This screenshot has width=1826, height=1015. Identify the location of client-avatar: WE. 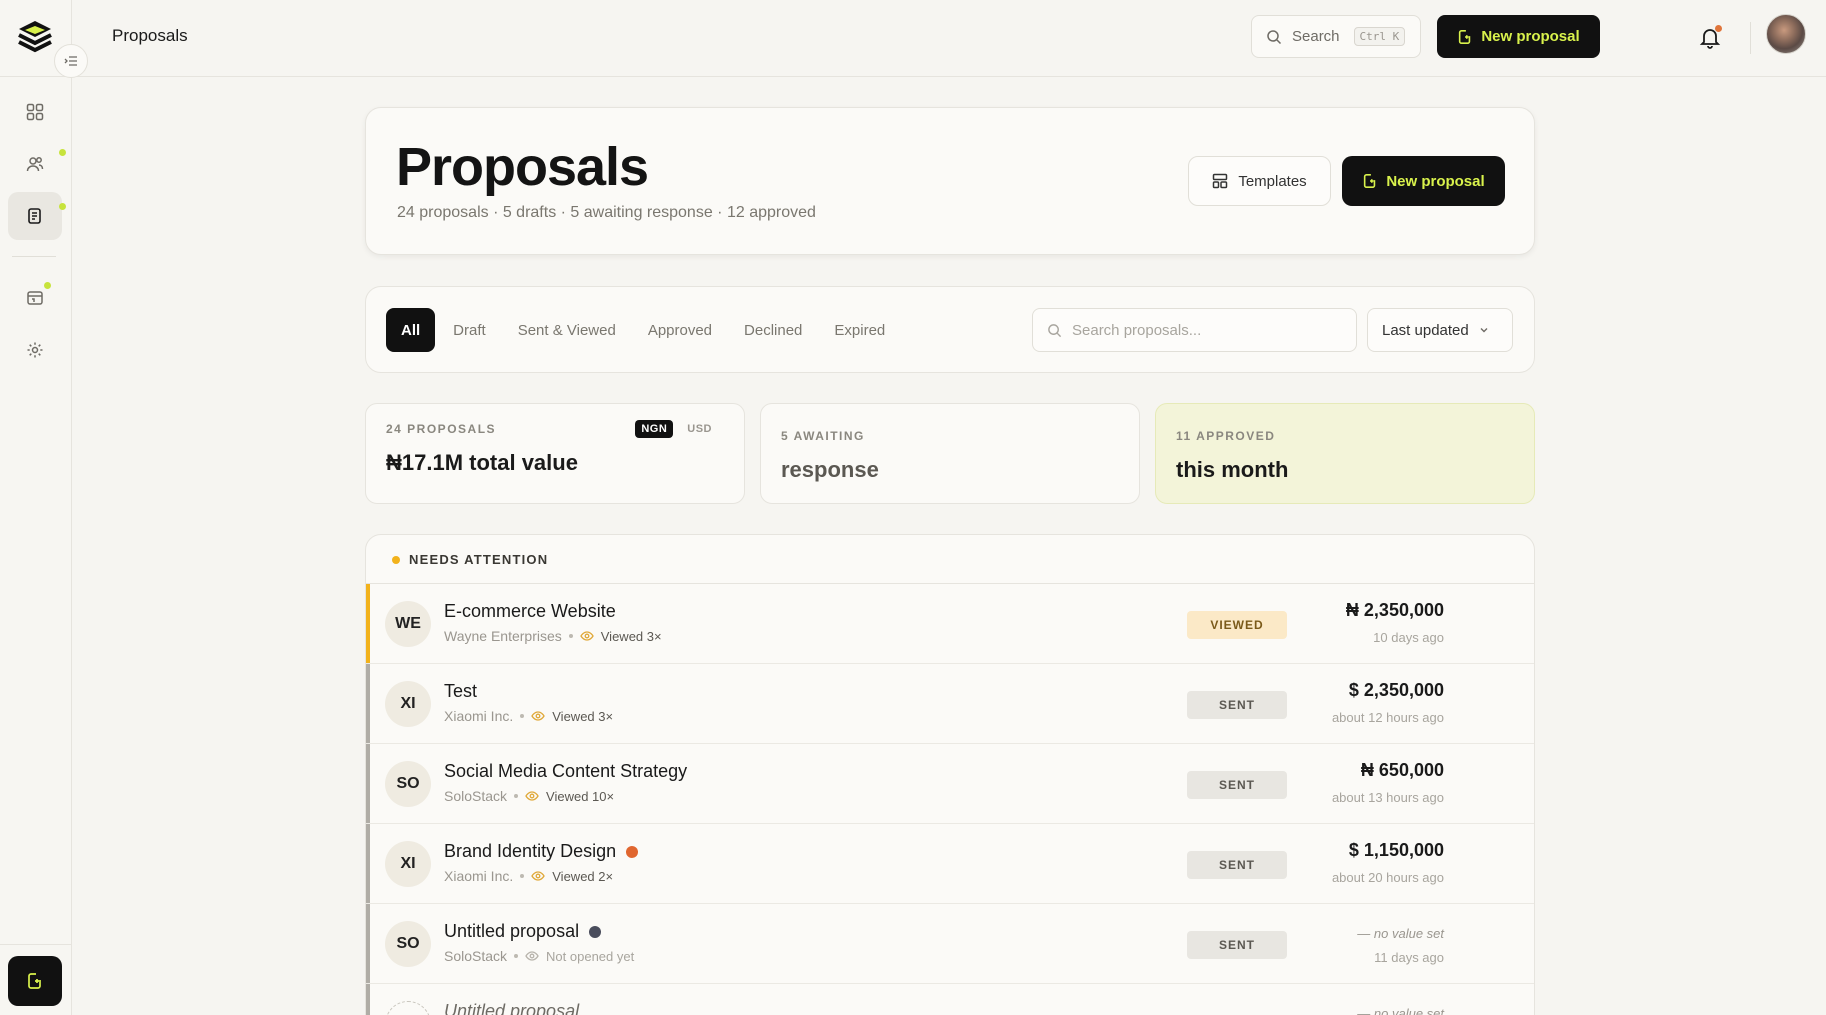
(408, 624).